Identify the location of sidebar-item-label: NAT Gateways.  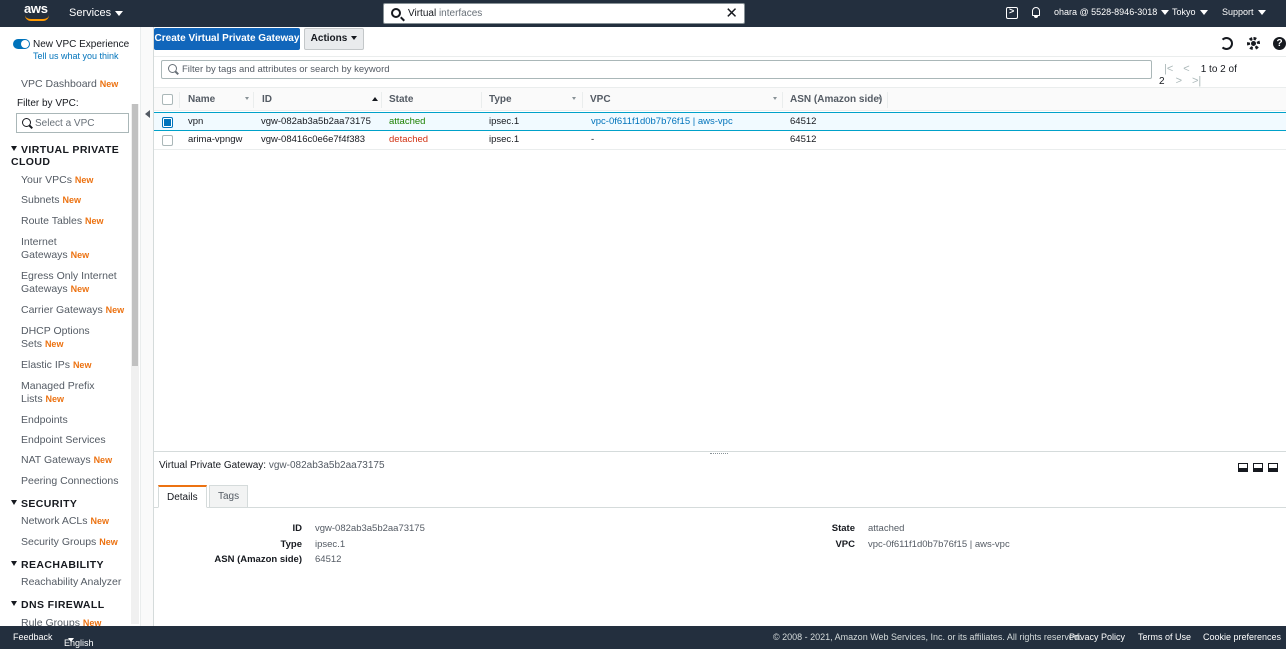
(56, 460).